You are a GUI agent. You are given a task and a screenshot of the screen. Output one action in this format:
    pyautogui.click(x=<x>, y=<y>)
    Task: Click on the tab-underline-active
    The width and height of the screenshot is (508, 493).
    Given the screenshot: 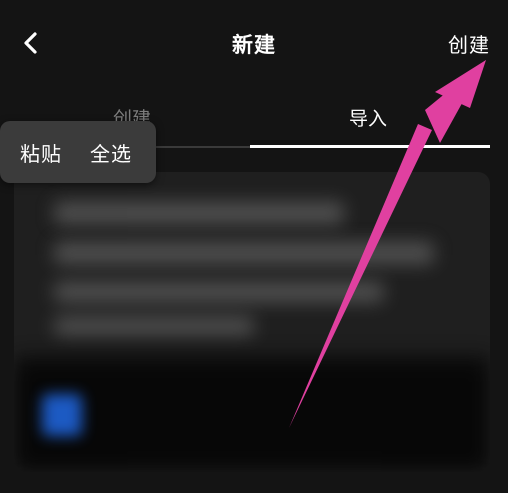 What is the action you would take?
    pyautogui.click(x=370, y=146)
    